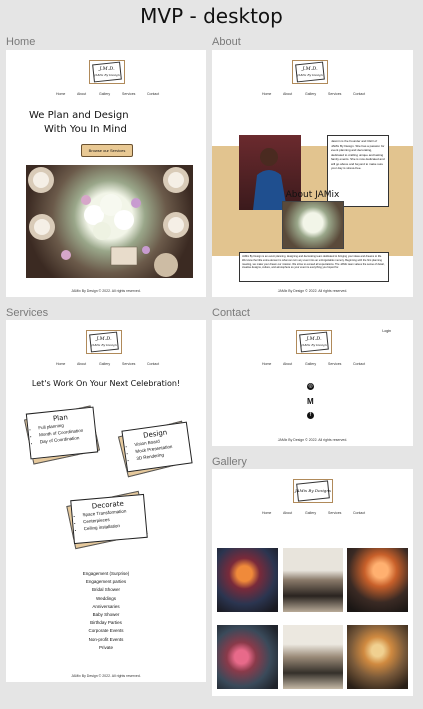 This screenshot has width=423, height=709. I want to click on frame-label-services: Services, so click(27, 313).